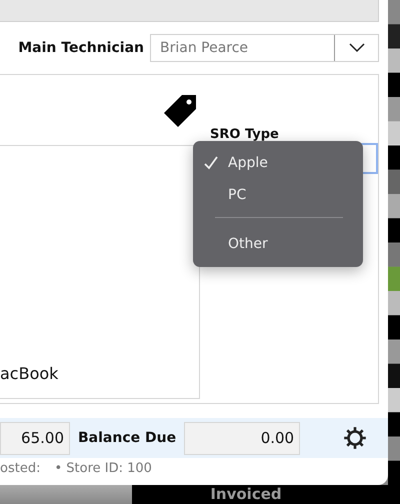  I want to click on chevron-down-icon, so click(356, 48).